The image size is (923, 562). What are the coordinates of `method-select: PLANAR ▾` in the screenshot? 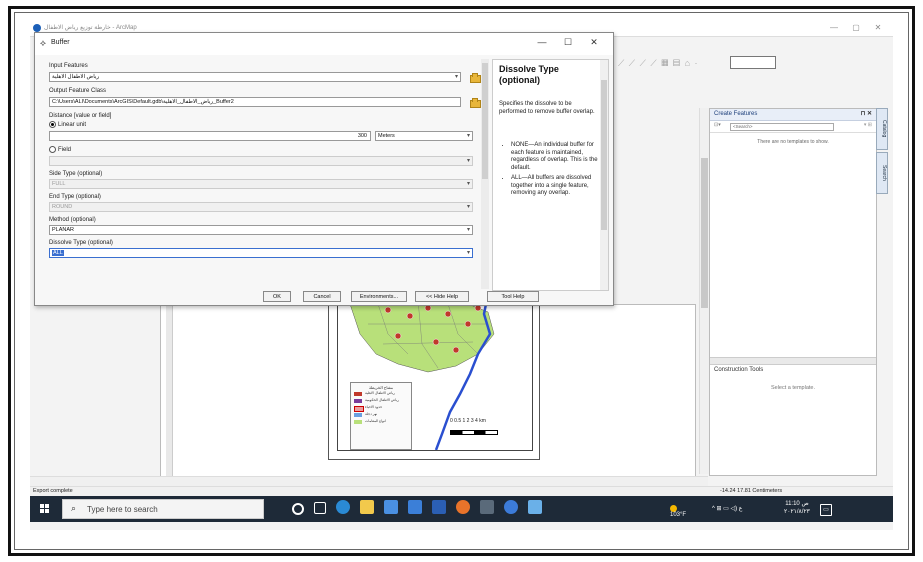 It's located at (261, 230).